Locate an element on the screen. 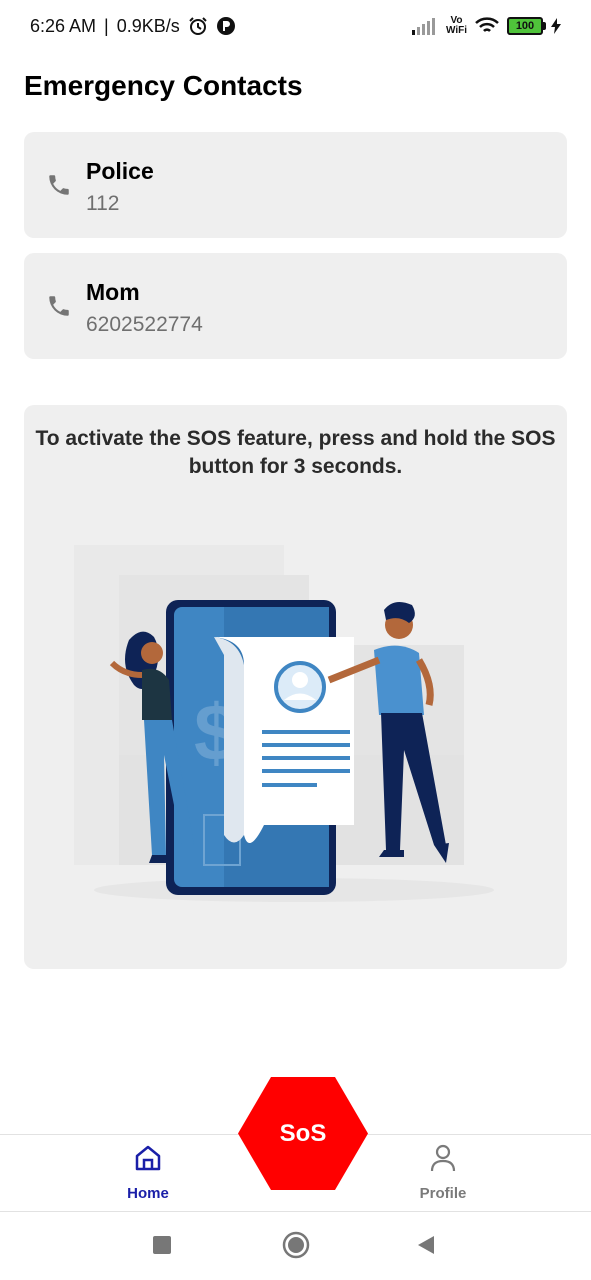 This screenshot has width=591, height=1280. contact-number: 6202522774 is located at coordinates (144, 324).